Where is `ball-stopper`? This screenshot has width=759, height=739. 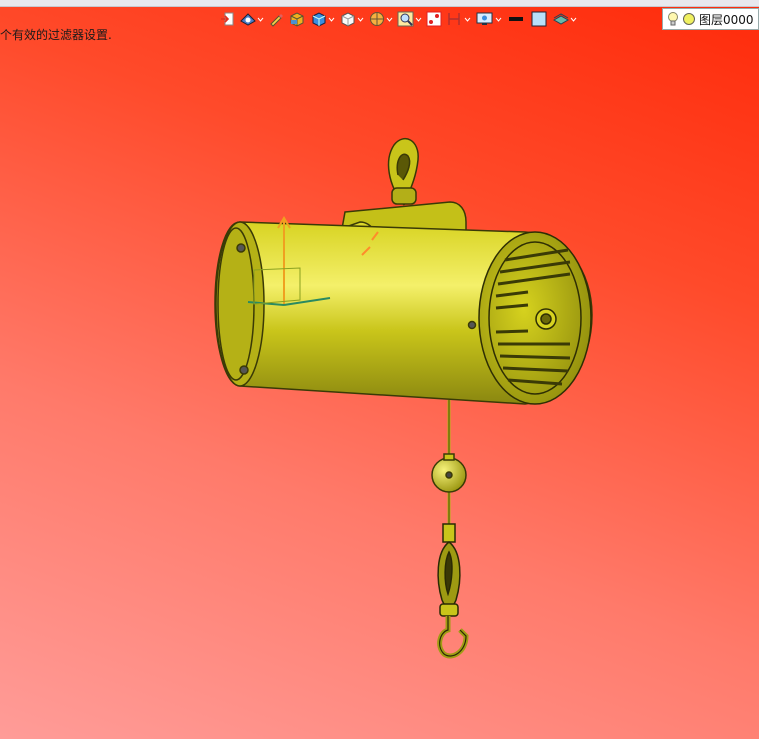
ball-stopper is located at coordinates (449, 473).